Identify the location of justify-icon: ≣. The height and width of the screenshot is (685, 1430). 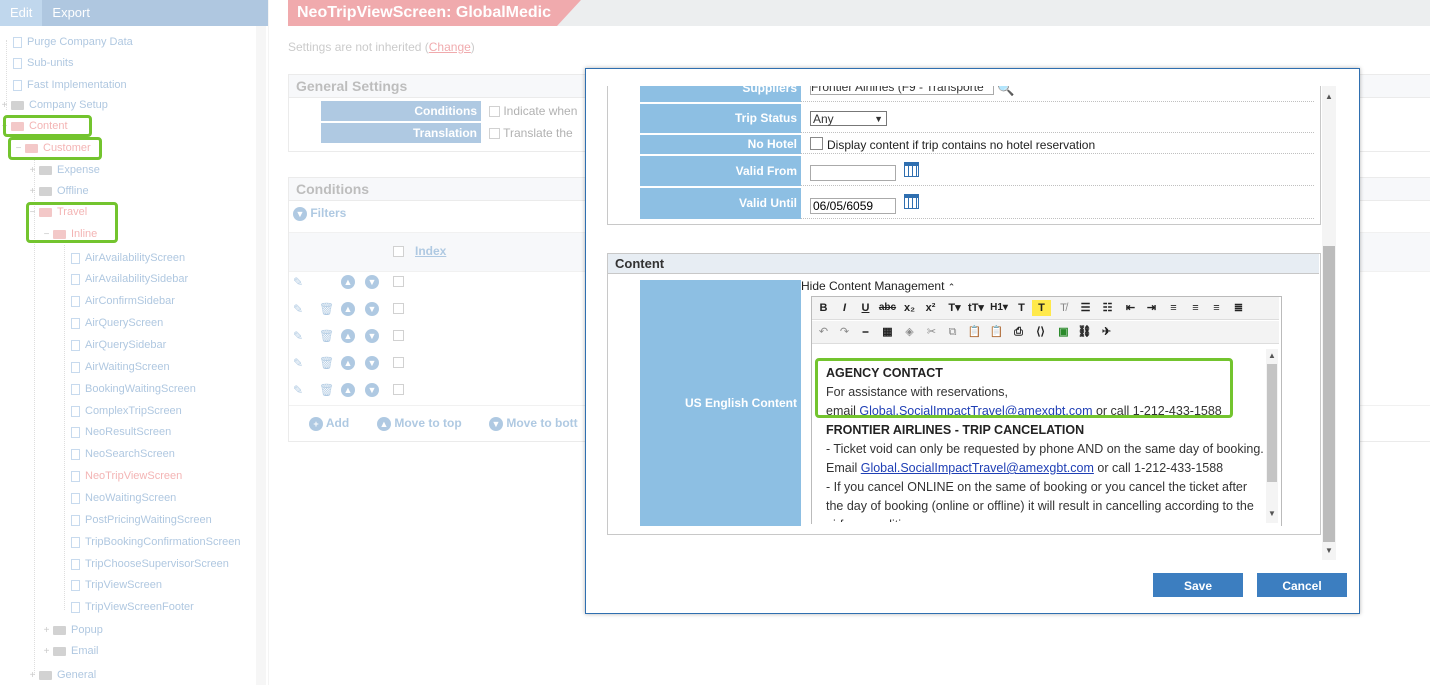
(1238, 308).